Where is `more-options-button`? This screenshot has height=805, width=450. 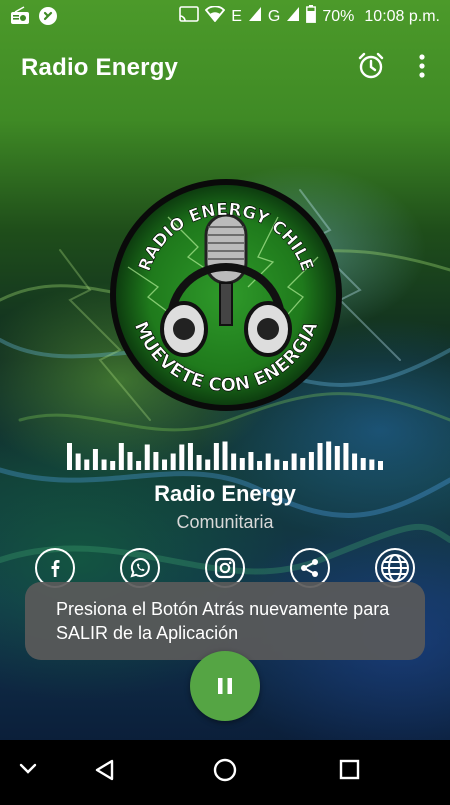
more-options-button is located at coordinates (422, 66).